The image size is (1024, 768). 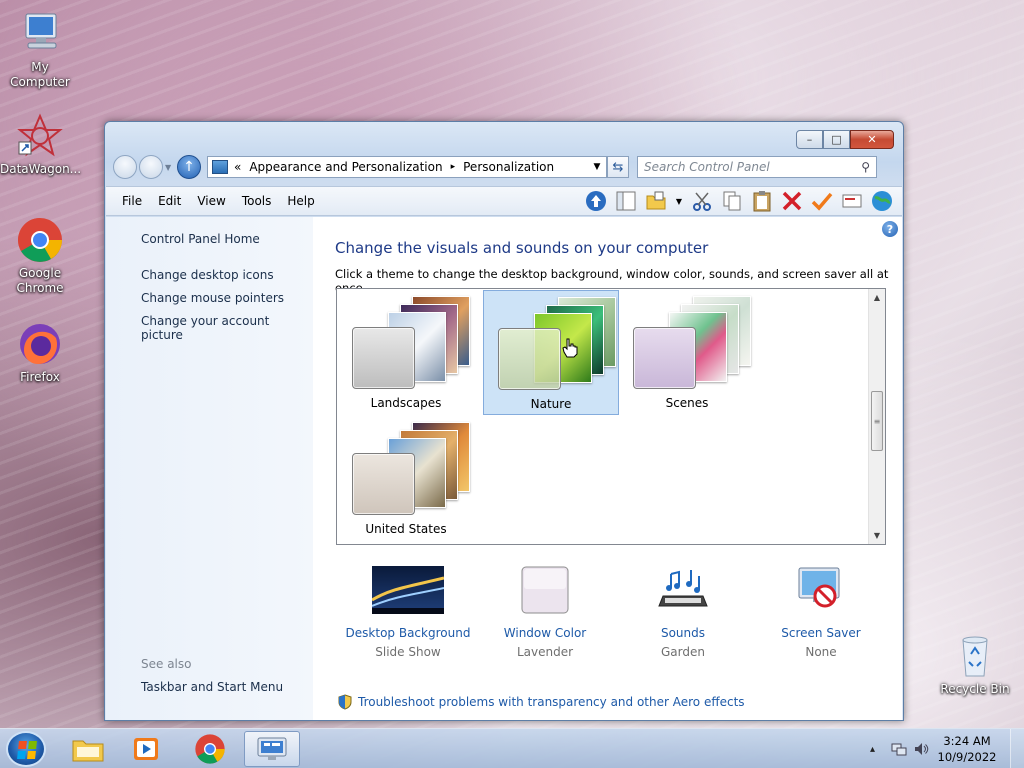 I want to click on scroll-down-arrow: ▼, so click(x=877, y=535).